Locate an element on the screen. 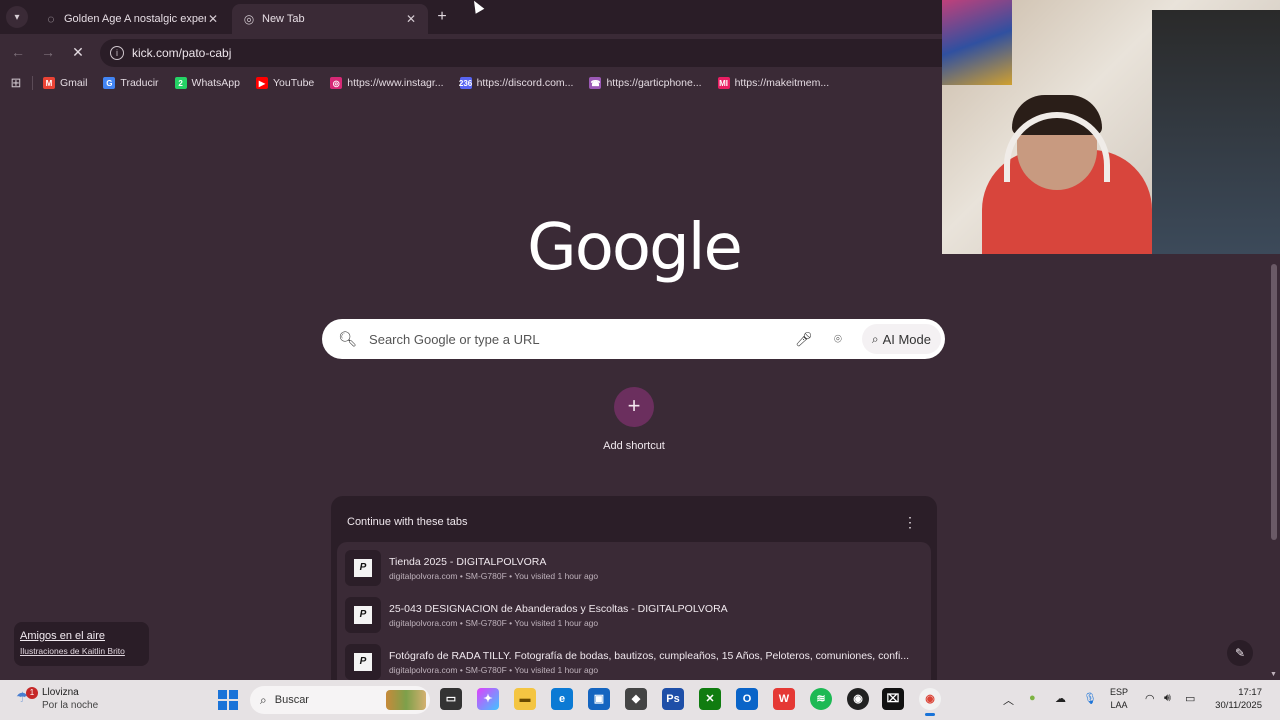 This screenshot has width=1280, height=720. address-bar: i kick.com/pato-cabj is located at coordinates (521, 53).